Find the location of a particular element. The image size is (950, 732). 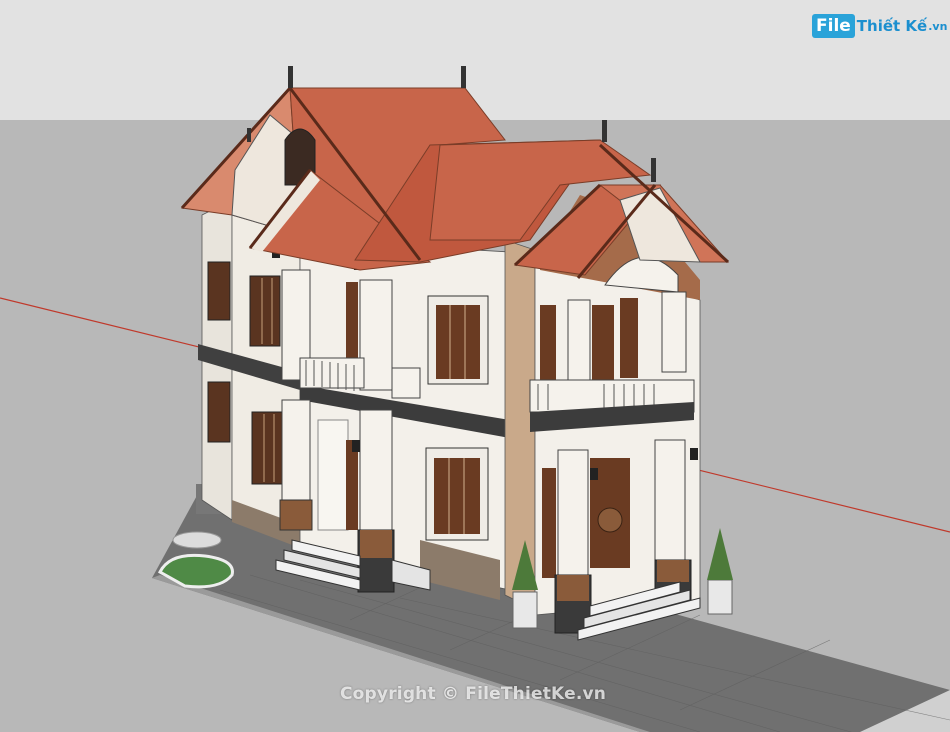

logo-text: Thiết Kế is located at coordinates (892, 26).